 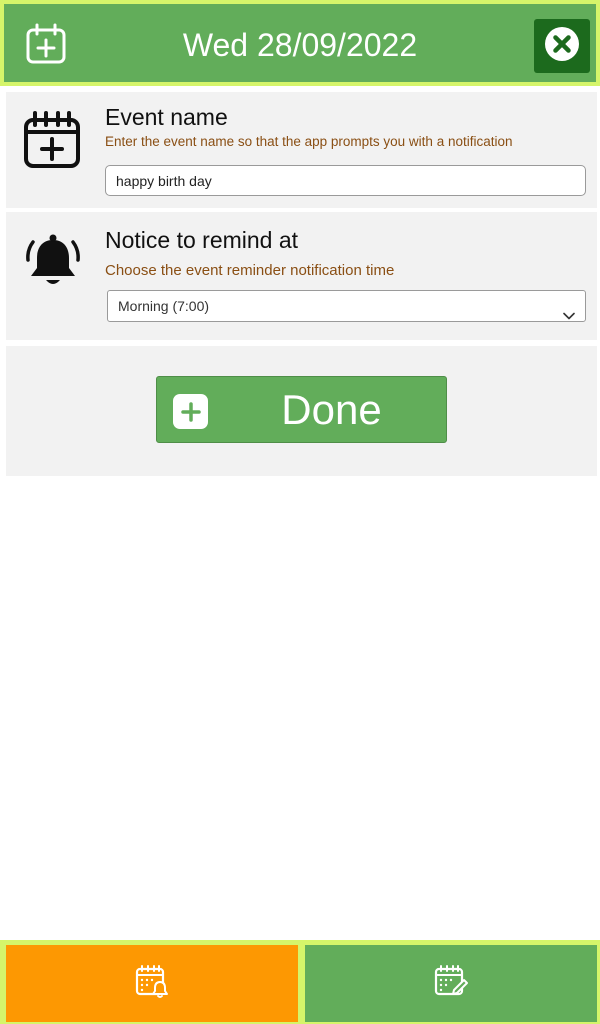 What do you see at coordinates (331, 409) in the screenshot?
I see `done-button-label: Done` at bounding box center [331, 409].